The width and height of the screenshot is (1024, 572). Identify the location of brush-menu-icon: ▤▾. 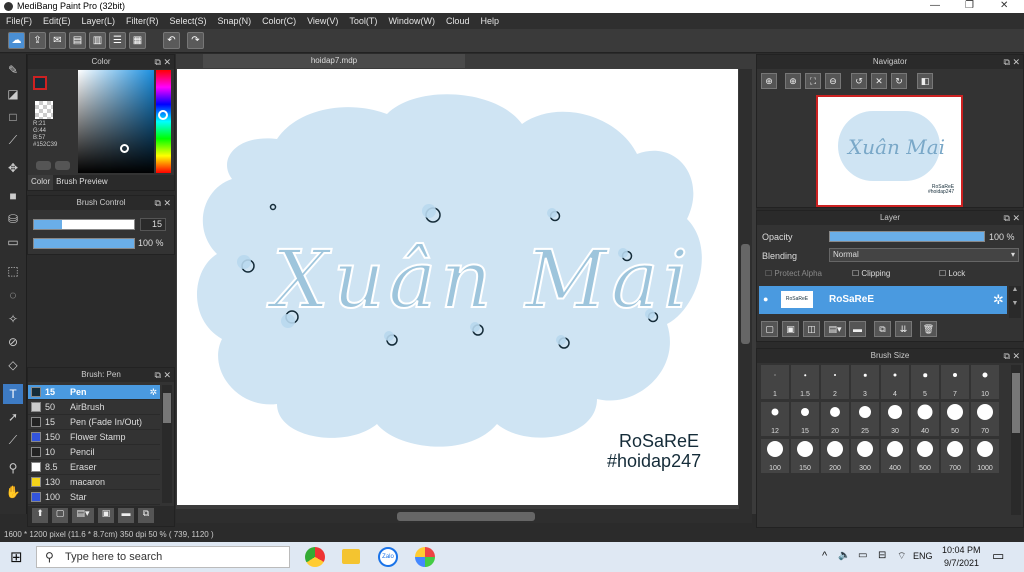
(83, 515).